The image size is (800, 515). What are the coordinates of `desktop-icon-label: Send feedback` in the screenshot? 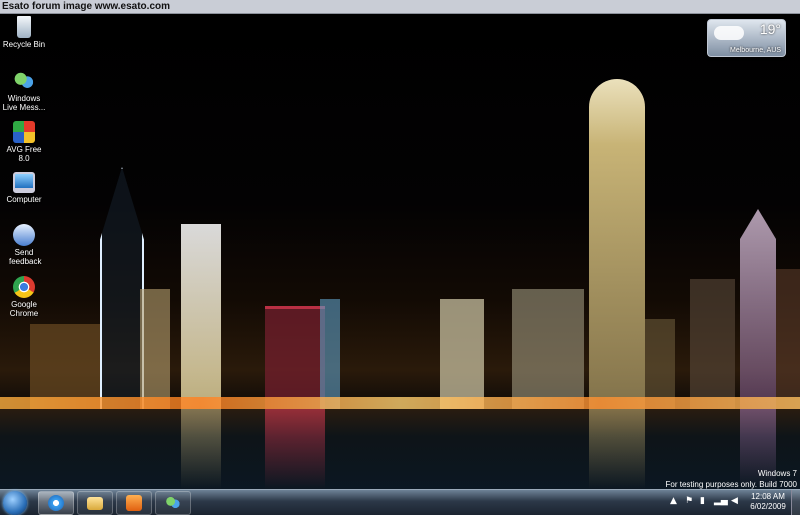 It's located at (25, 257).